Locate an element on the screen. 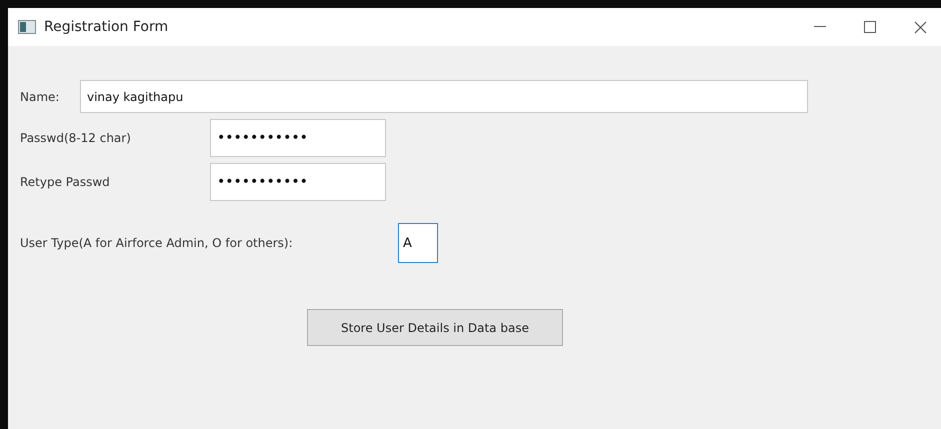 This screenshot has height=429, width=941. minimize-icon is located at coordinates (820, 27).